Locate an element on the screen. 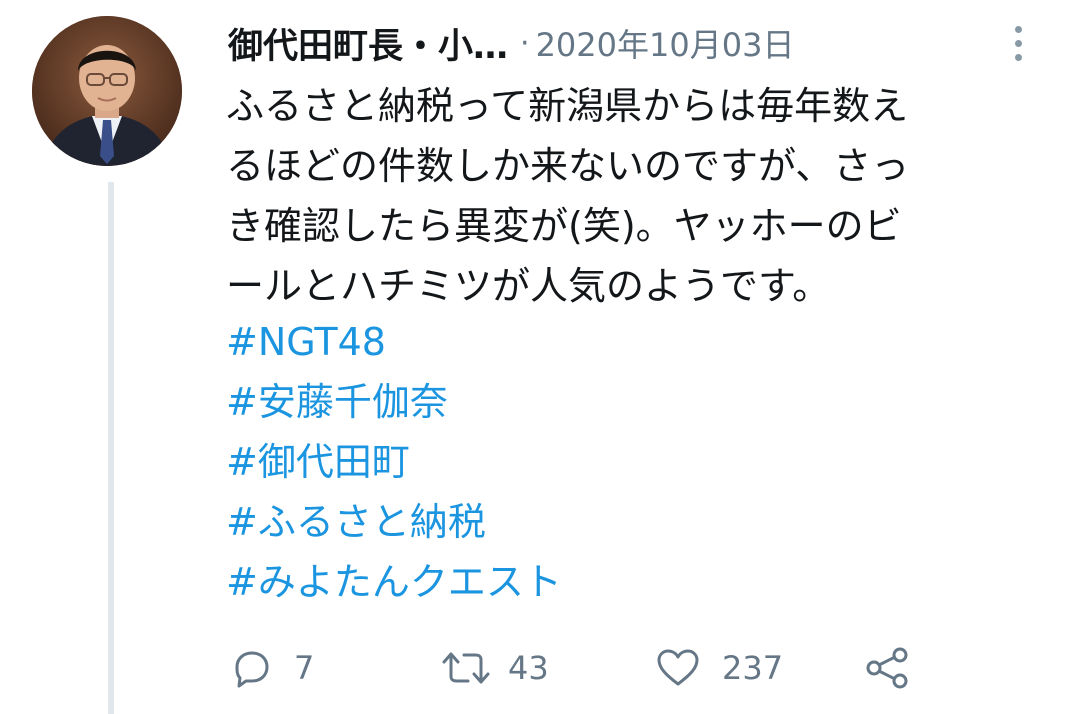  retweet-count: 43 is located at coordinates (528, 668).